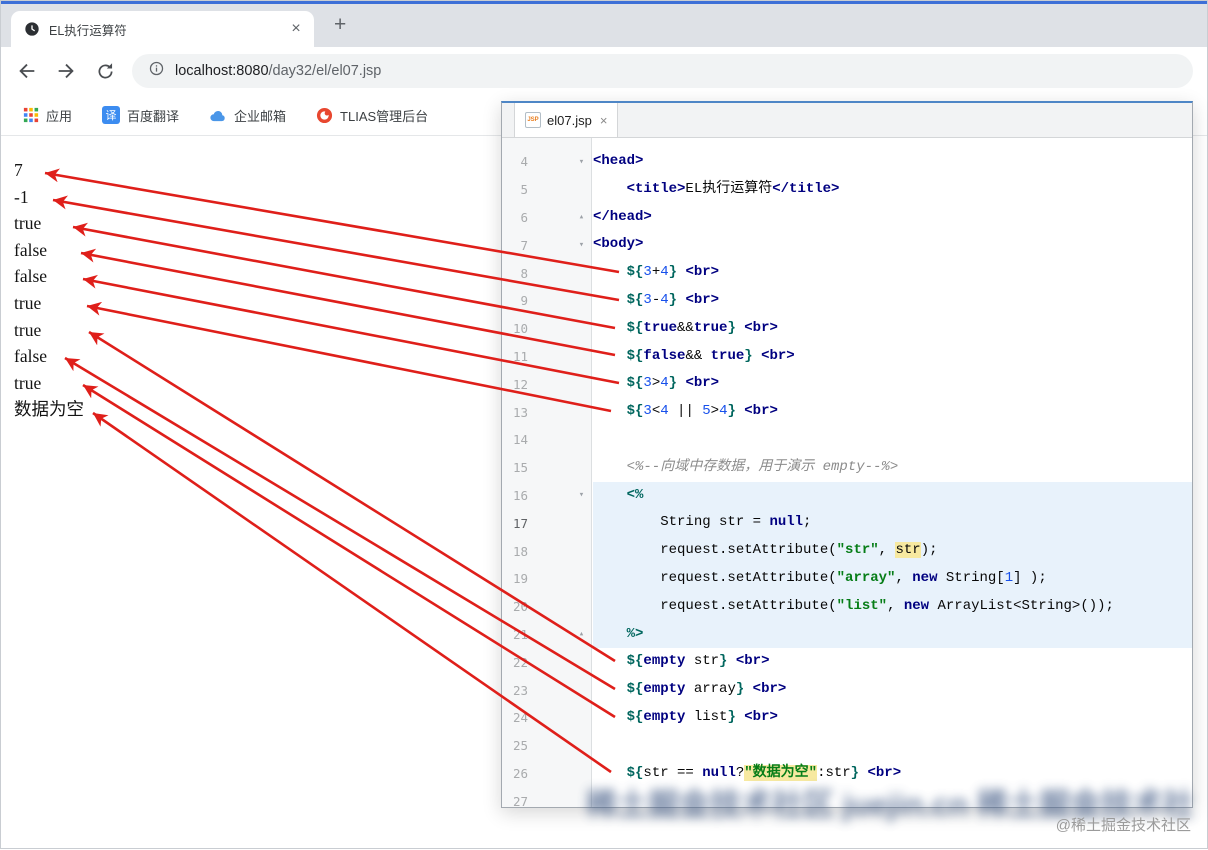  Describe the element at coordinates (520, 495) in the screenshot. I see `line-number: 16` at that location.